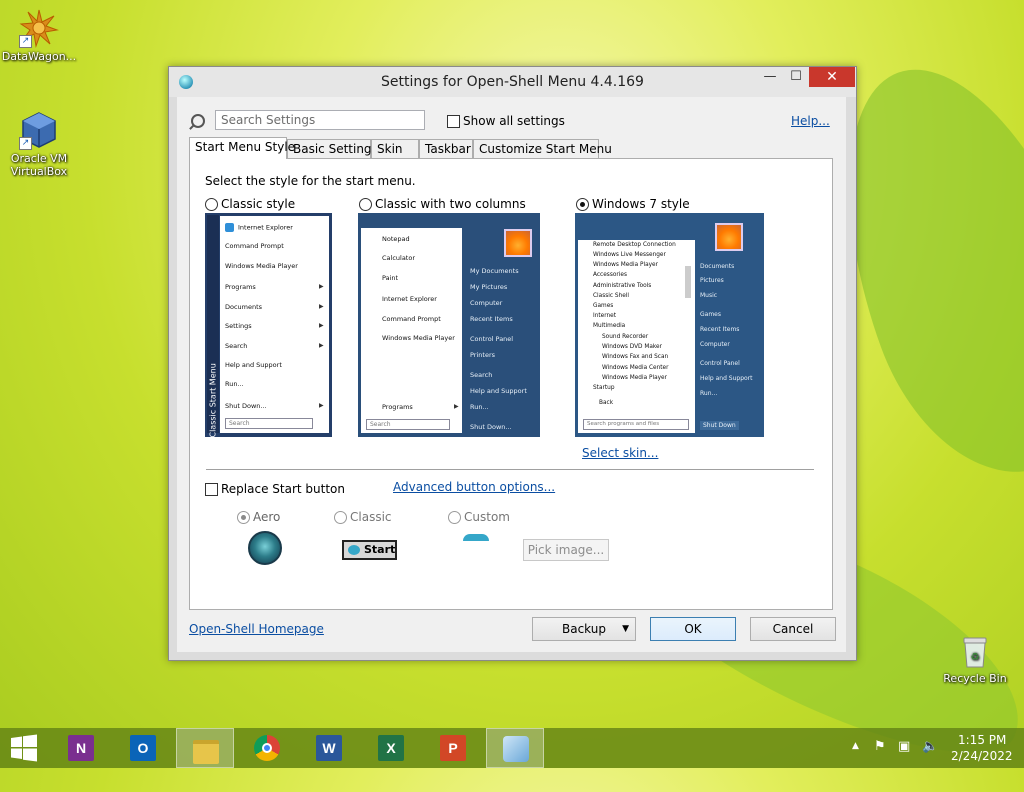 The width and height of the screenshot is (1024, 792). I want to click on windows-logo-icon, so click(24, 748).